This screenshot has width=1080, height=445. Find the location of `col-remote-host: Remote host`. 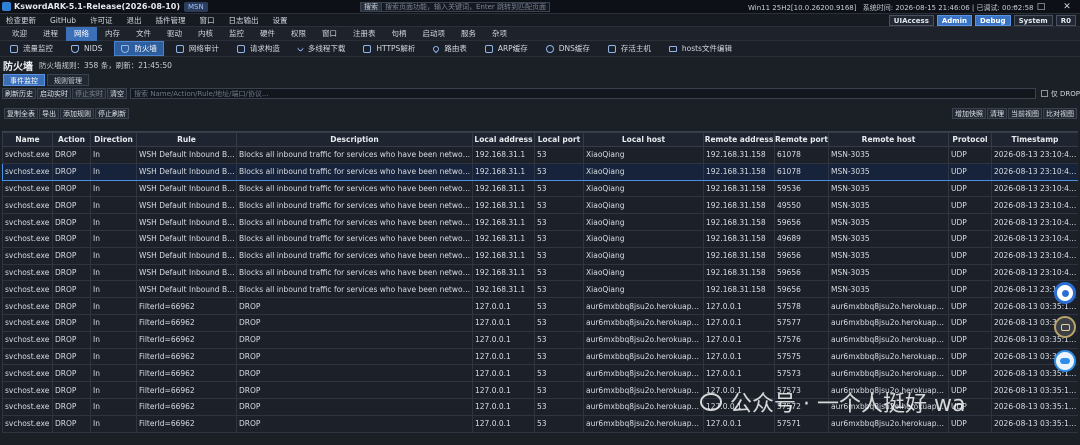

col-remote-host: Remote host is located at coordinates (888, 139).